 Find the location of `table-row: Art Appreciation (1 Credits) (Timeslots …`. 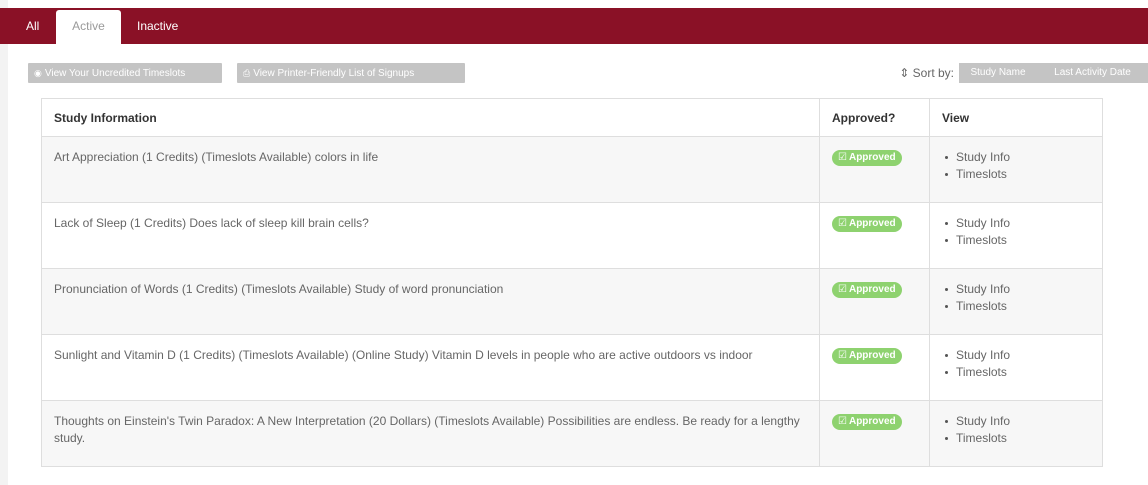

table-row: Art Appreciation (1 Credits) (Timeslots … is located at coordinates (572, 169).